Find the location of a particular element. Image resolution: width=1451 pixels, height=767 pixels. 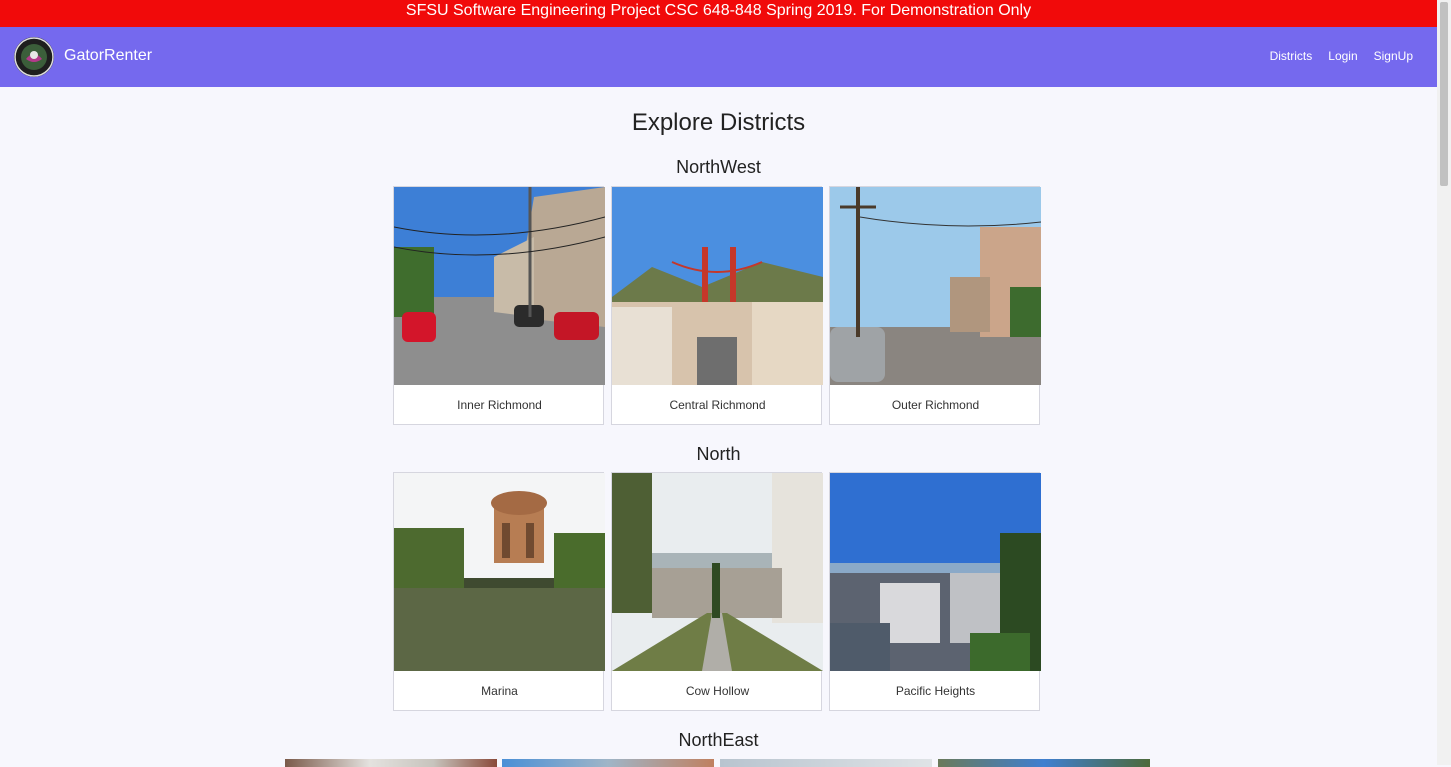

district-card-cow-hollow: Cow Hollow is located at coordinates (717, 591).